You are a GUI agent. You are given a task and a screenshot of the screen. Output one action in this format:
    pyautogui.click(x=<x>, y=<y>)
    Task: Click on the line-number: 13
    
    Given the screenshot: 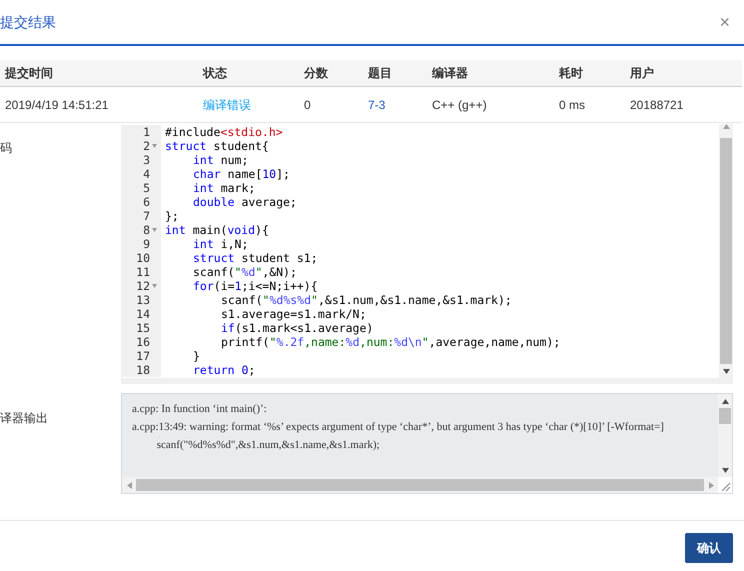 What is the action you would take?
    pyautogui.click(x=143, y=300)
    